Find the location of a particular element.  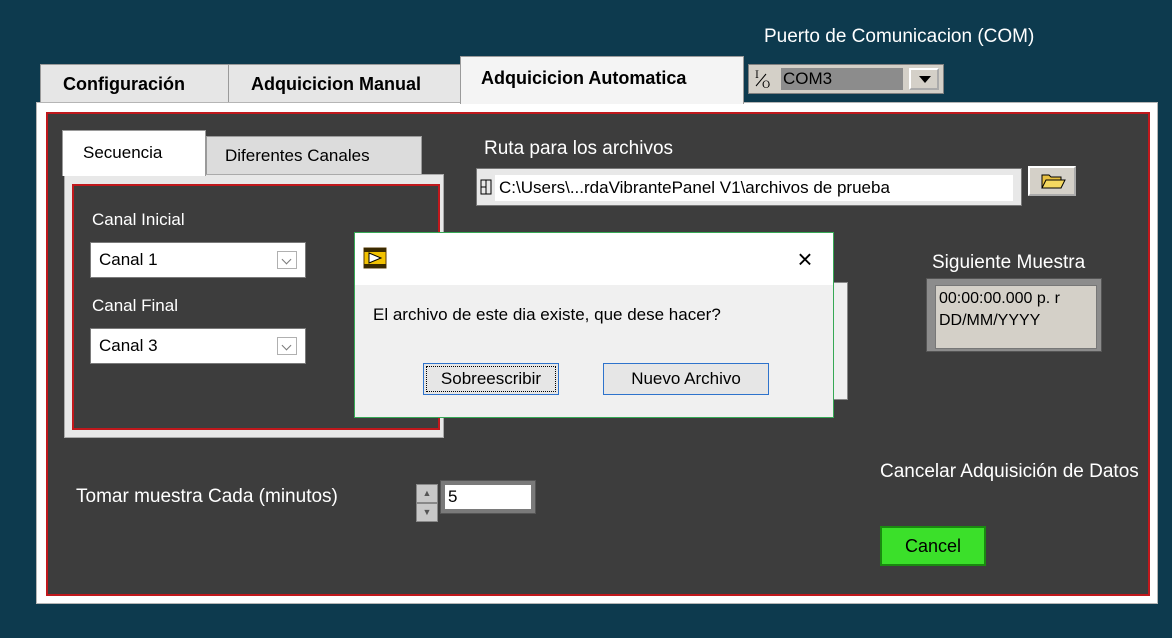

siguiente-muestra-label: Siguiente Muestra is located at coordinates (1009, 262).